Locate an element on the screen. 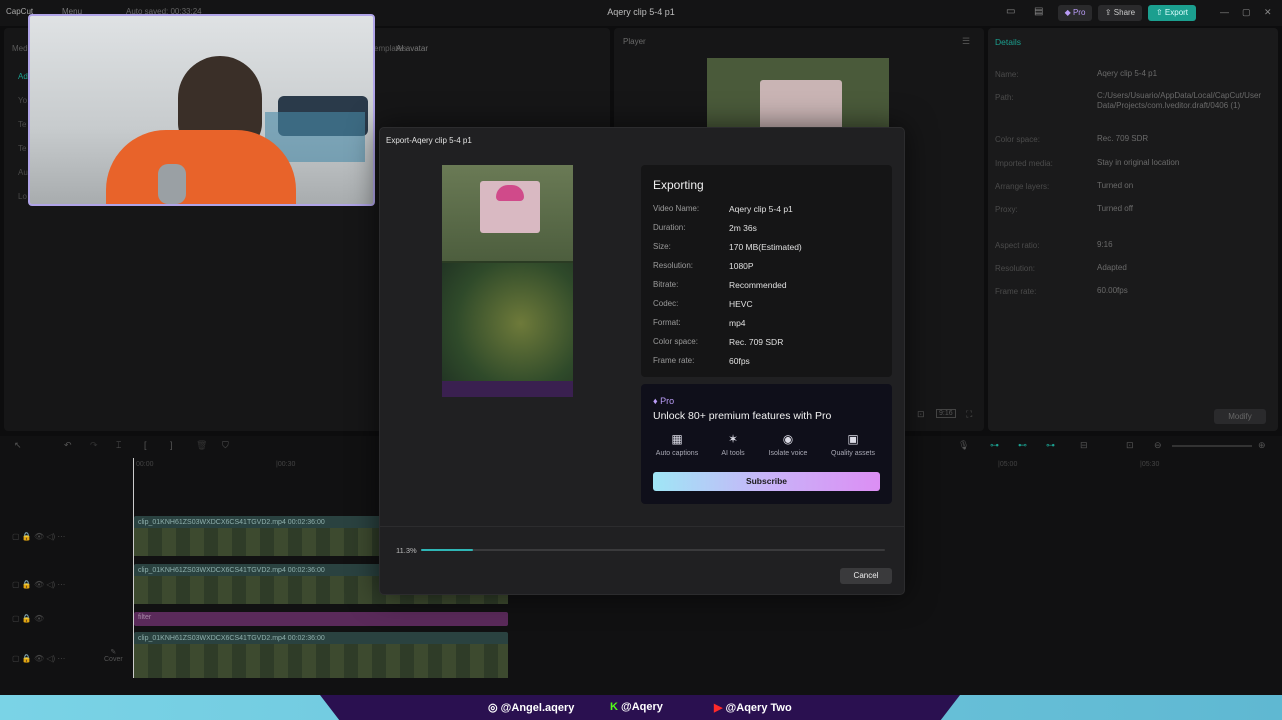  info-value-codec: HEVC is located at coordinates (741, 304).